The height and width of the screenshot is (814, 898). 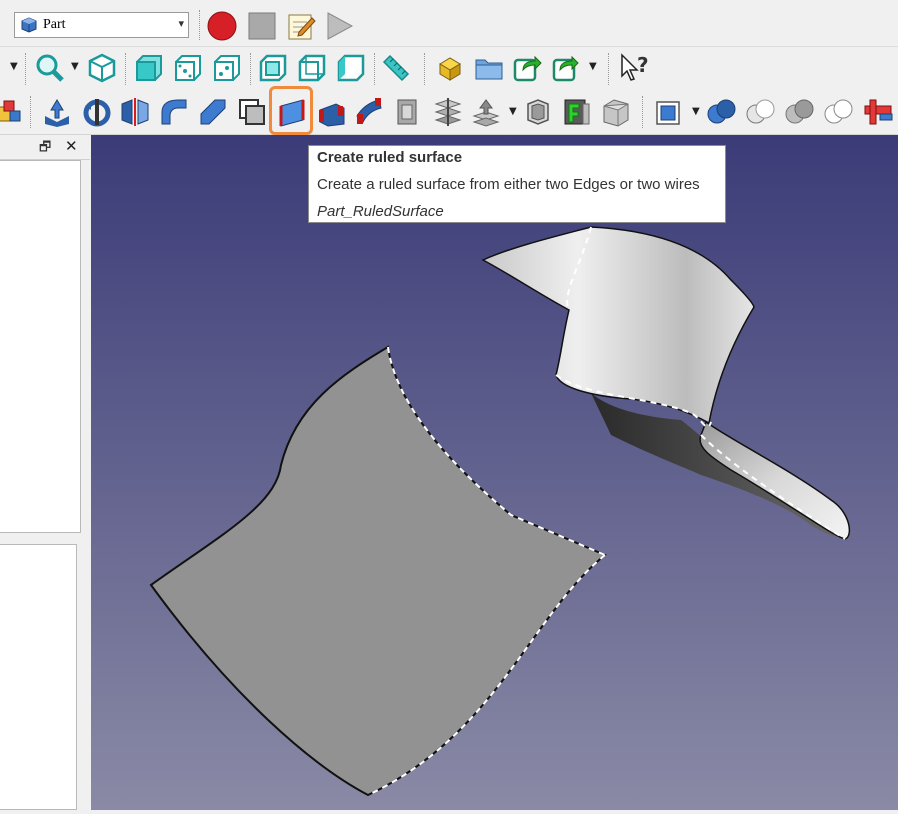 What do you see at coordinates (101, 25) in the screenshot?
I see `workbench-selector: Part ▾` at bounding box center [101, 25].